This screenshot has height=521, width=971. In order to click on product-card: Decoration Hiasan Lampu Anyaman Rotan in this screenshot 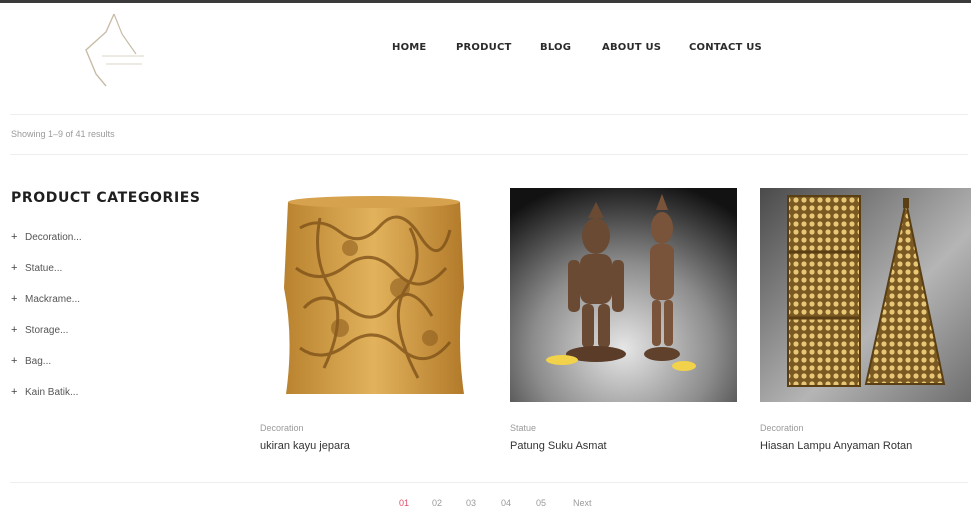, I will do `click(865, 320)`.